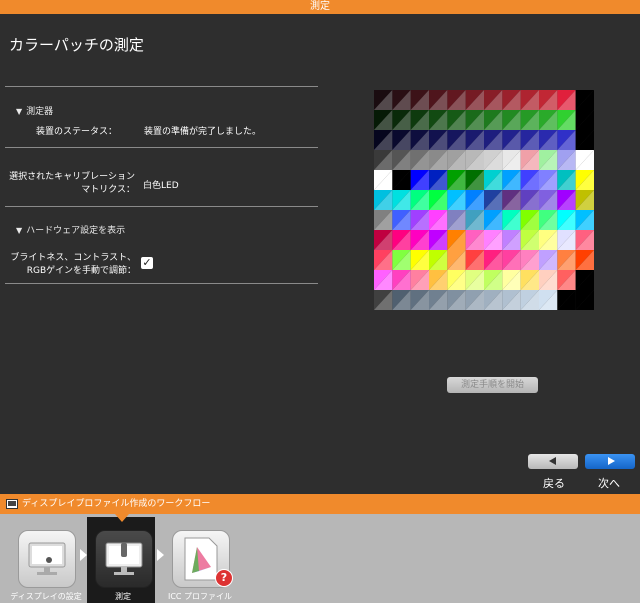 Image resolution: width=640 pixels, height=603 pixels. I want to click on checkmark-icon: ✓, so click(147, 262).